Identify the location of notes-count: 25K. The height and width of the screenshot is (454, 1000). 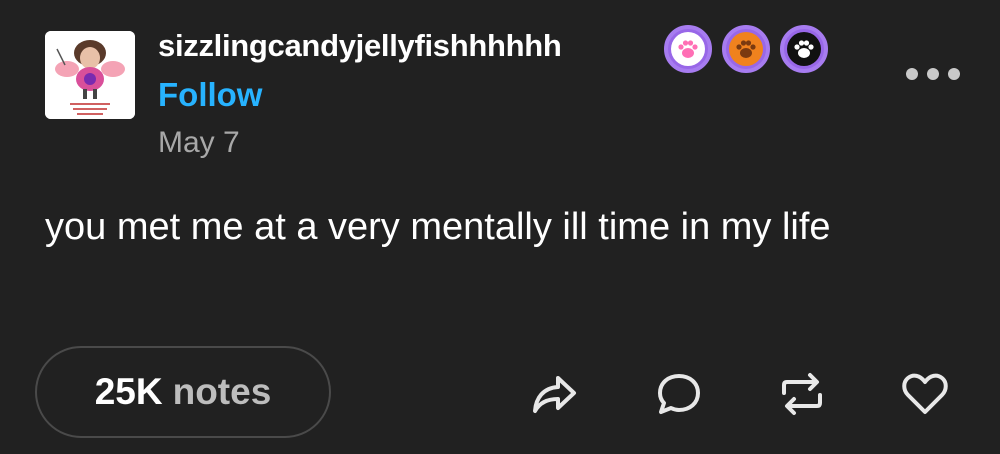
(128, 391).